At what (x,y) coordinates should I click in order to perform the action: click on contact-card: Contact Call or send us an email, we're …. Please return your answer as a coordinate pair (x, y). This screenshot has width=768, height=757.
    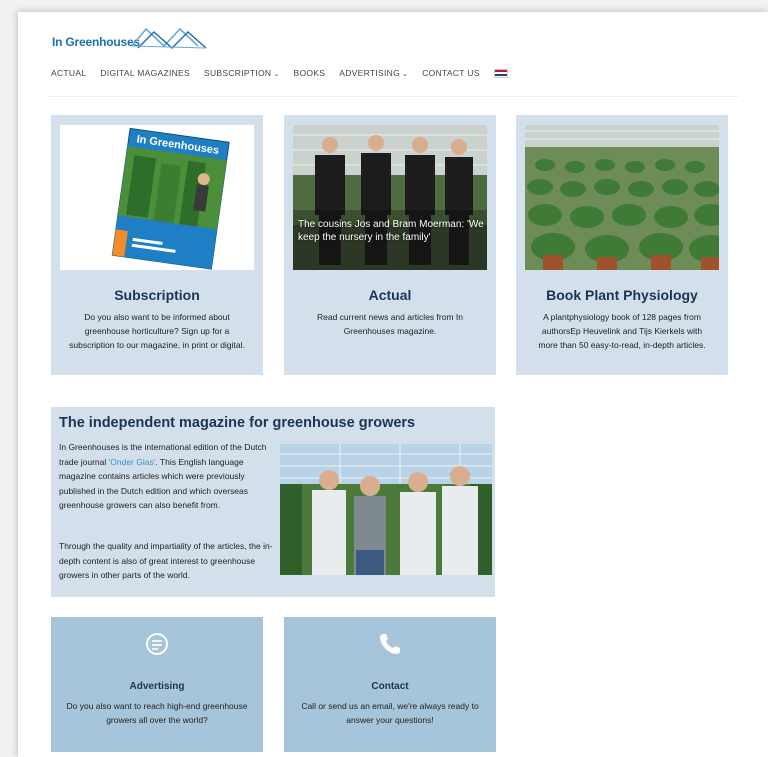
    Looking at the image, I should click on (390, 684).